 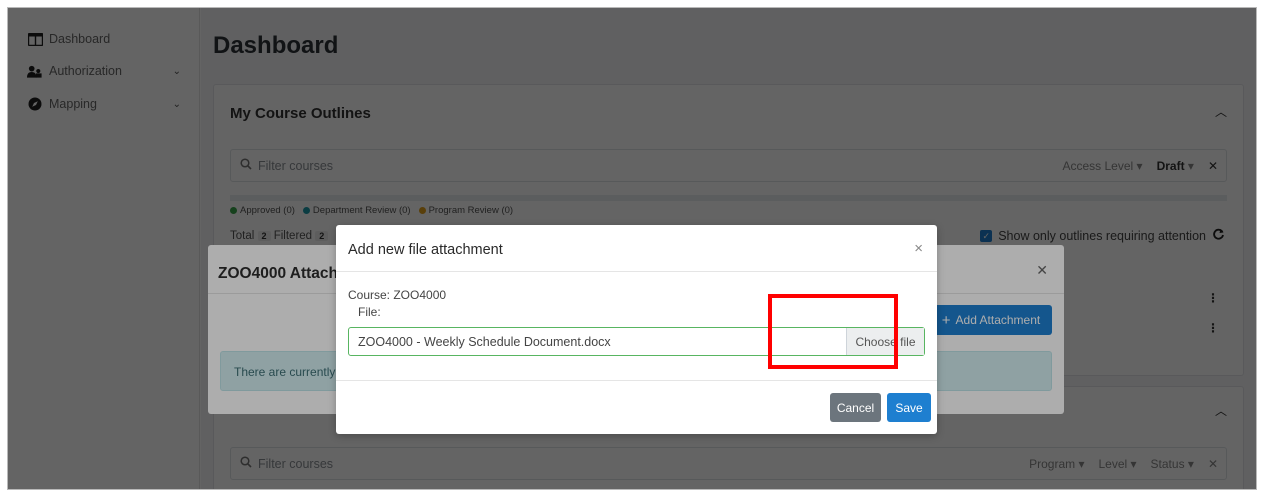 What do you see at coordinates (833, 331) in the screenshot?
I see `highlight-box` at bounding box center [833, 331].